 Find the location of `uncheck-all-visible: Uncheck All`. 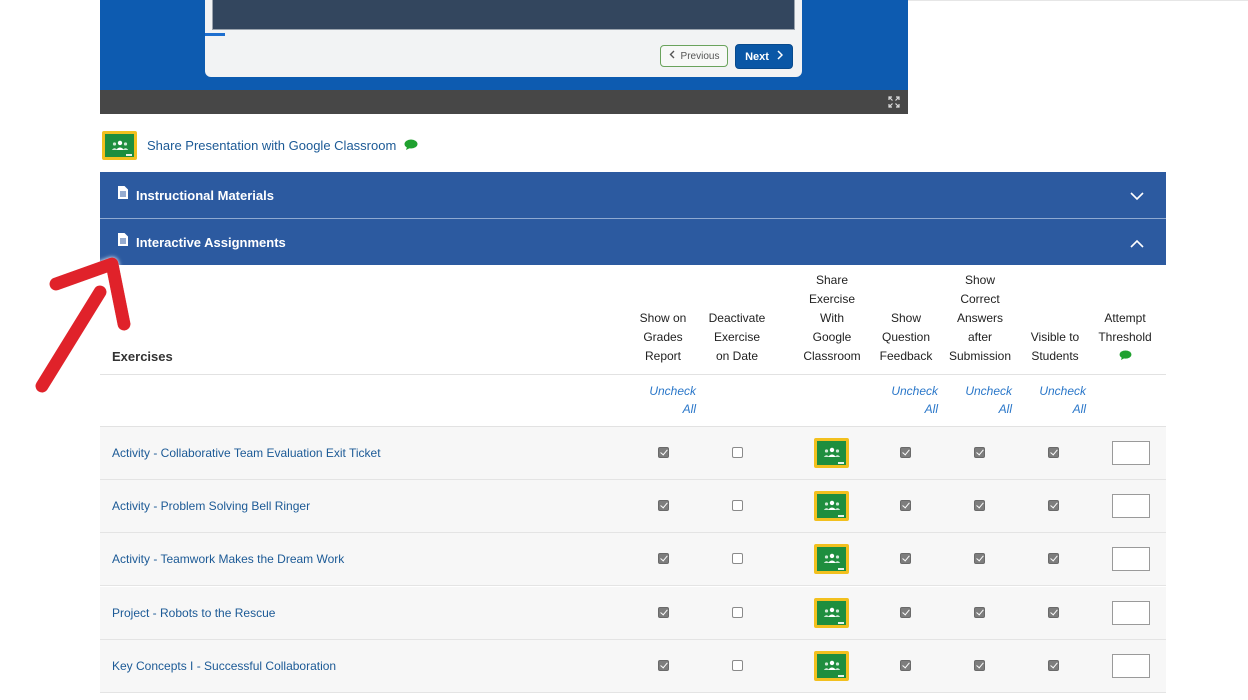

uncheck-all-visible: Uncheck All is located at coordinates (1061, 400).